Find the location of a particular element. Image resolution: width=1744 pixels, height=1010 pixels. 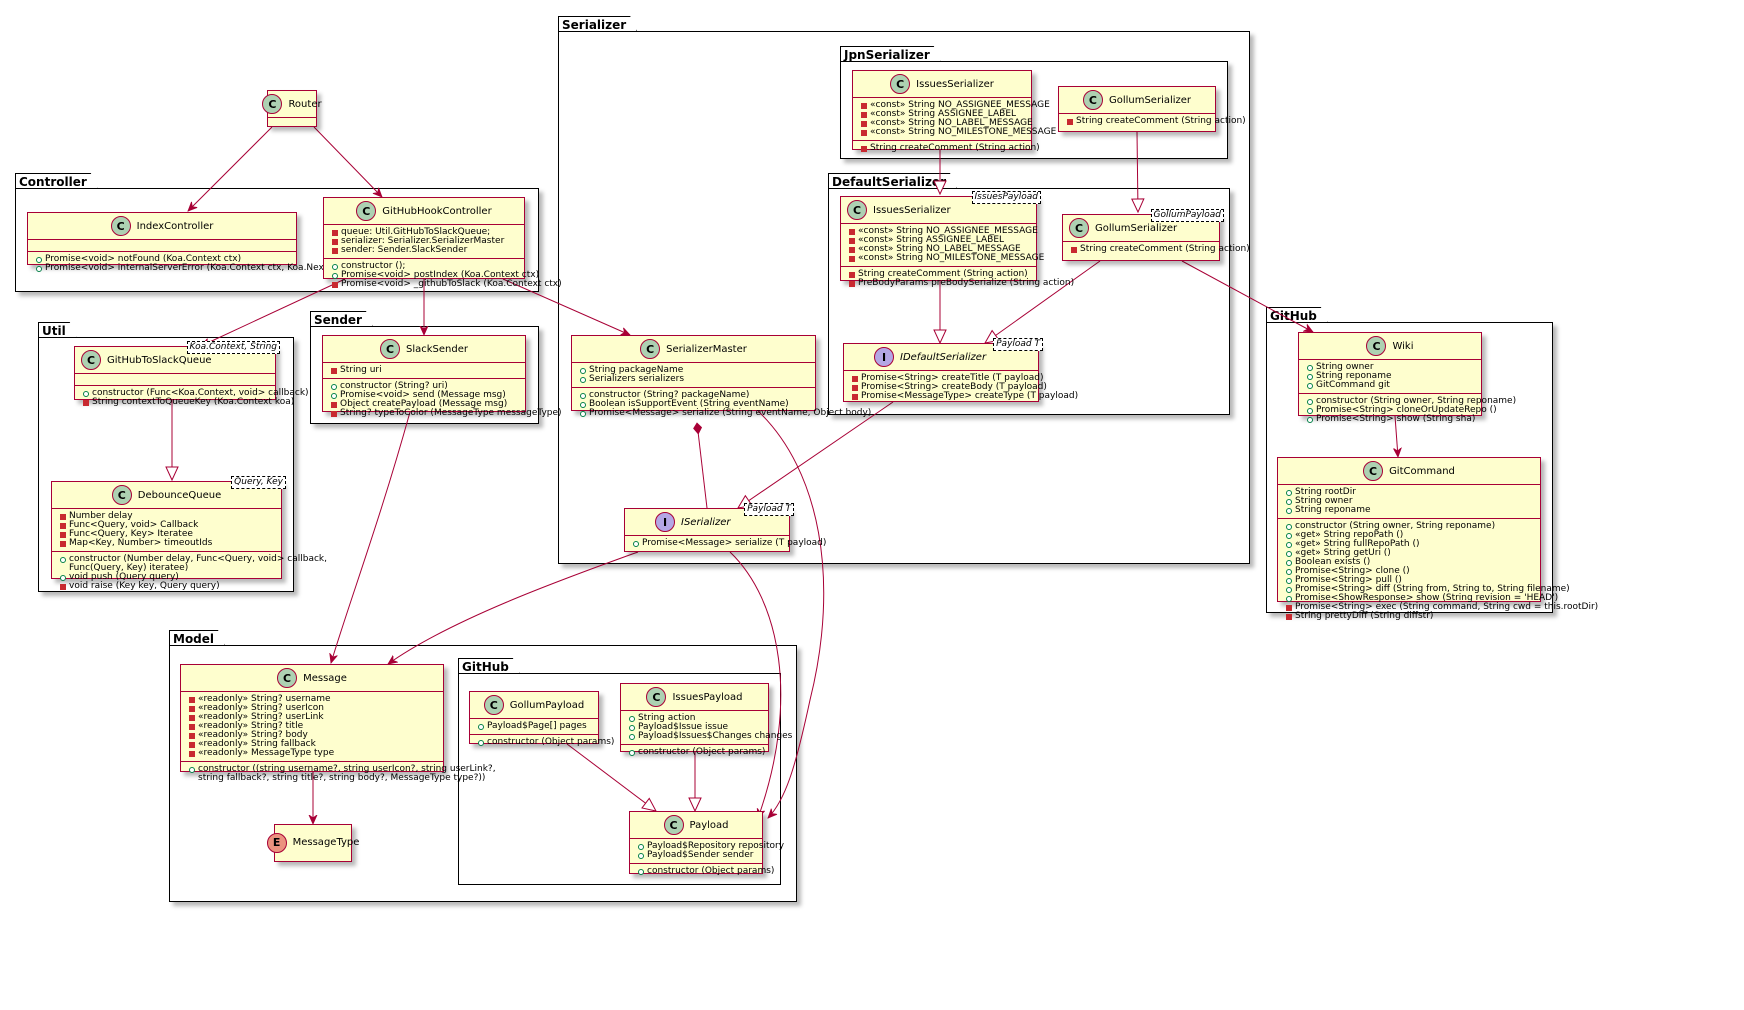

field-row: String uri is located at coordinates (427, 370).